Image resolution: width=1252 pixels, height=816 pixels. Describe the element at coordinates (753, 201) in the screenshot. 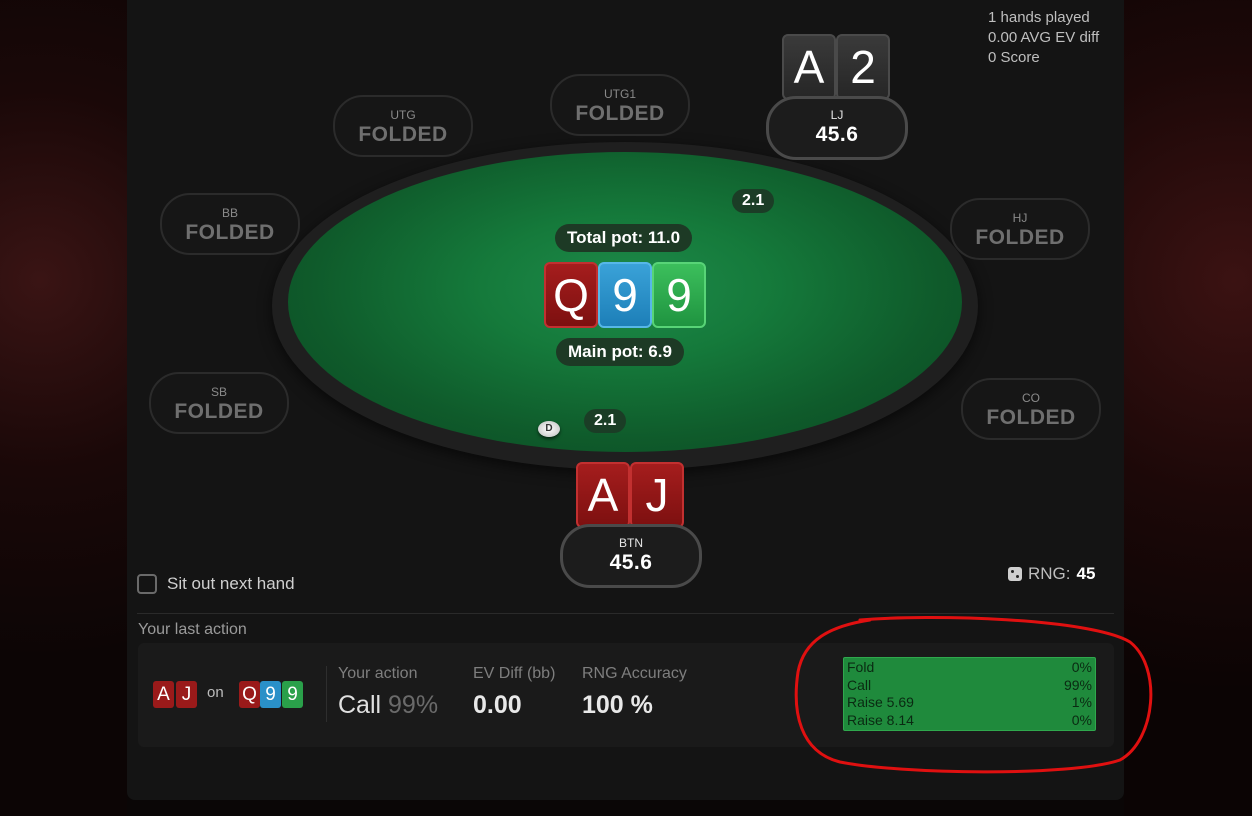

I see `lj-bet-amount: 2.1` at that location.